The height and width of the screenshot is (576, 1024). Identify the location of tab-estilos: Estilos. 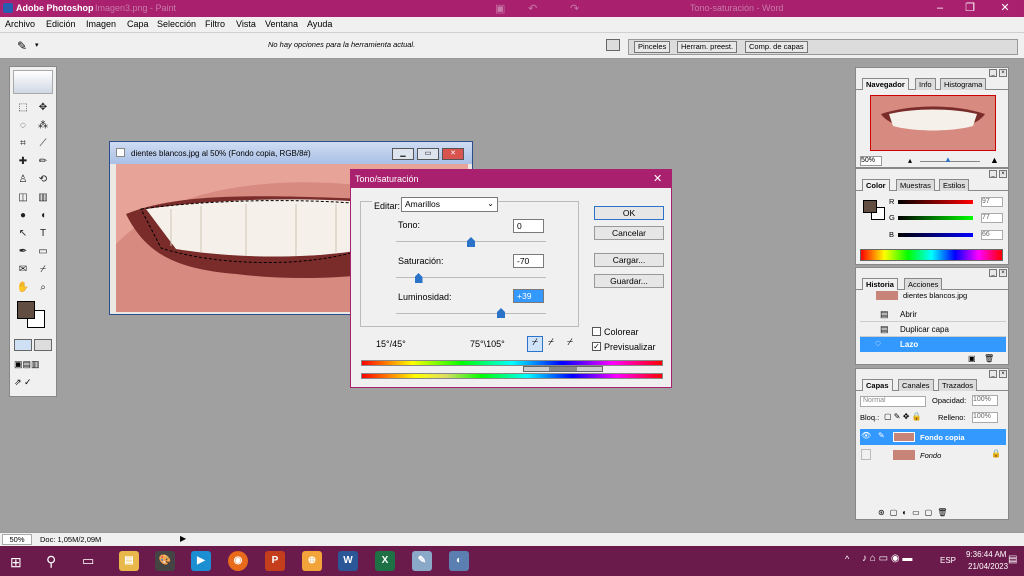
(954, 185).